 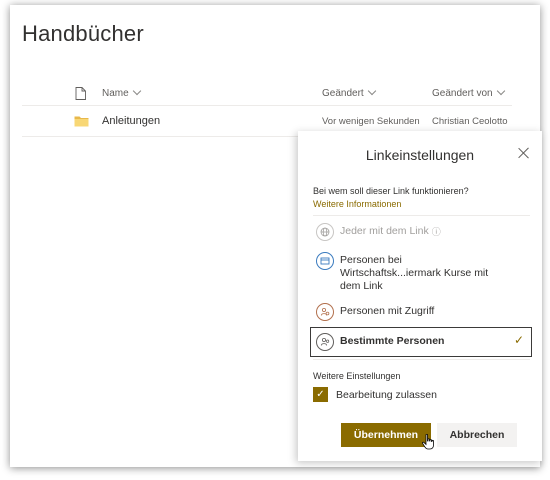 I want to click on specific-people-icon, so click(x=325, y=342).